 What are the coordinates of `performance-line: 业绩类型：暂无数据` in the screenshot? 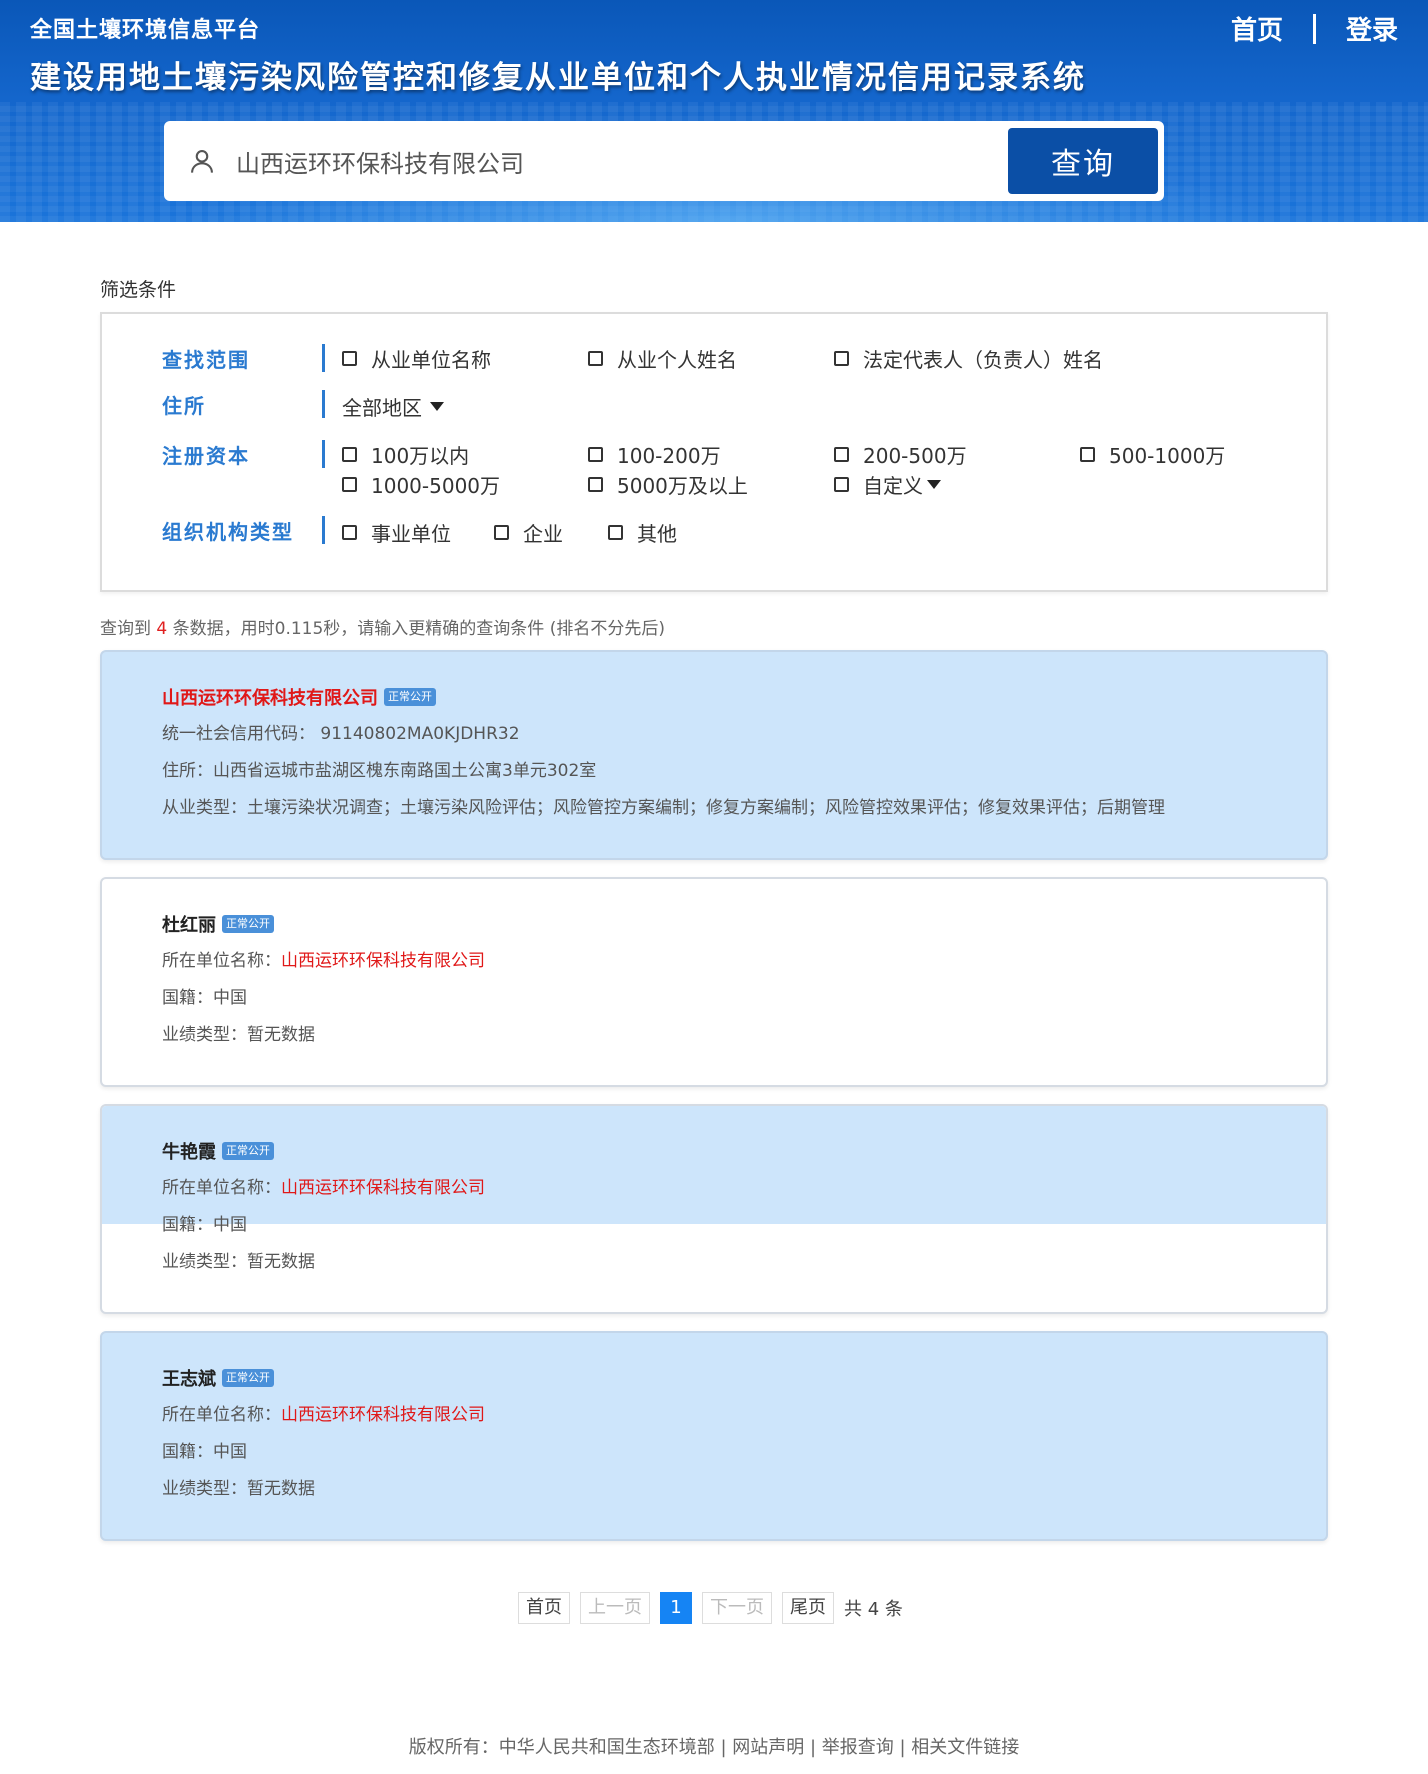 It's located at (724, 1262).